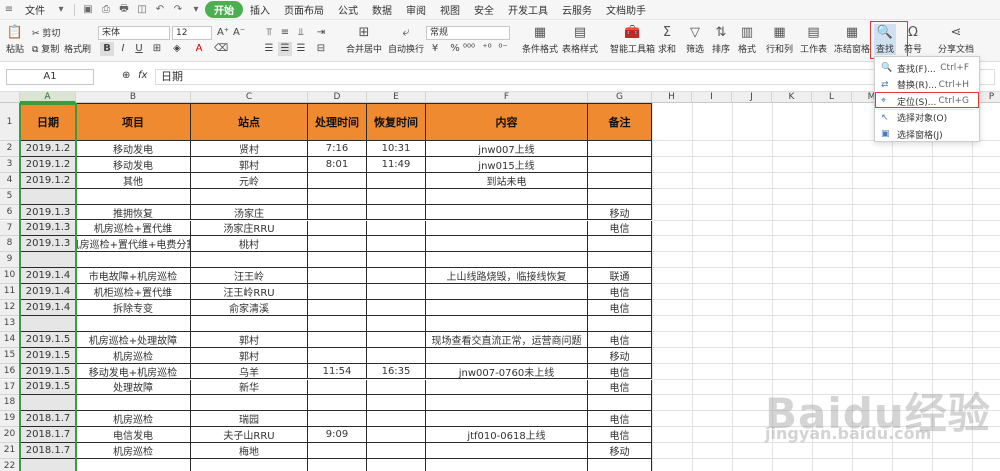  I want to click on table-cell: 汪王岭, so click(249, 276).